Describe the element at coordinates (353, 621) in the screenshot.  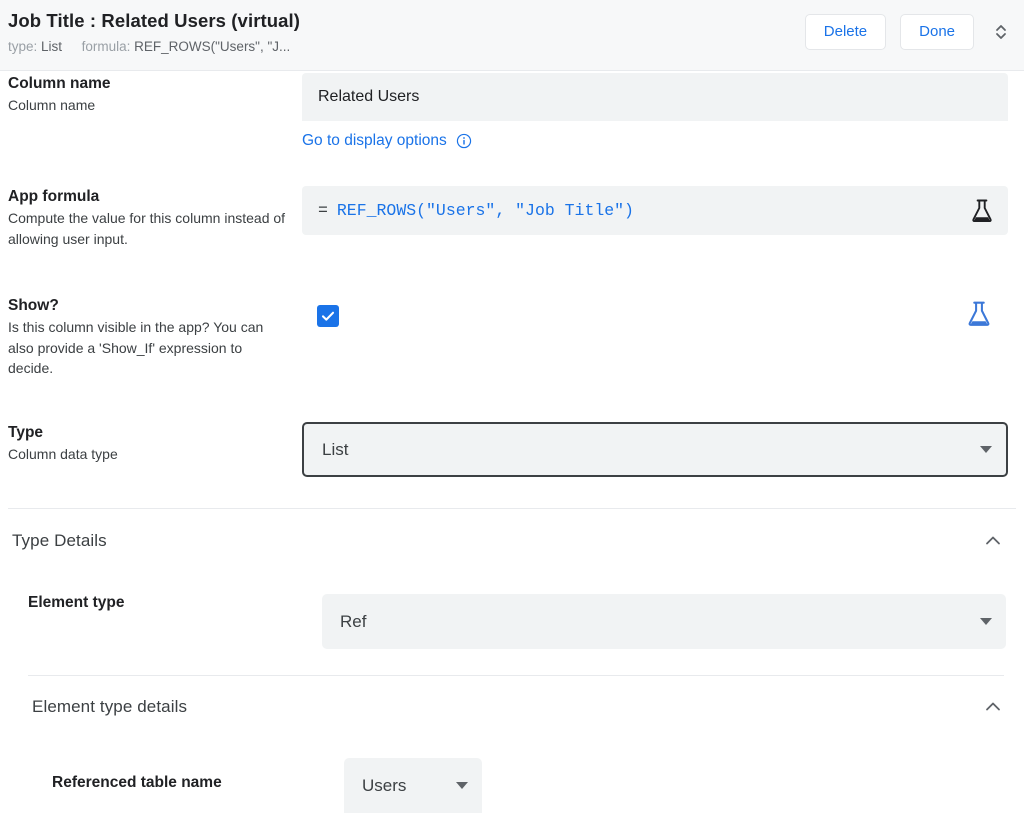
I see `element-type-select-value: Ref` at that location.